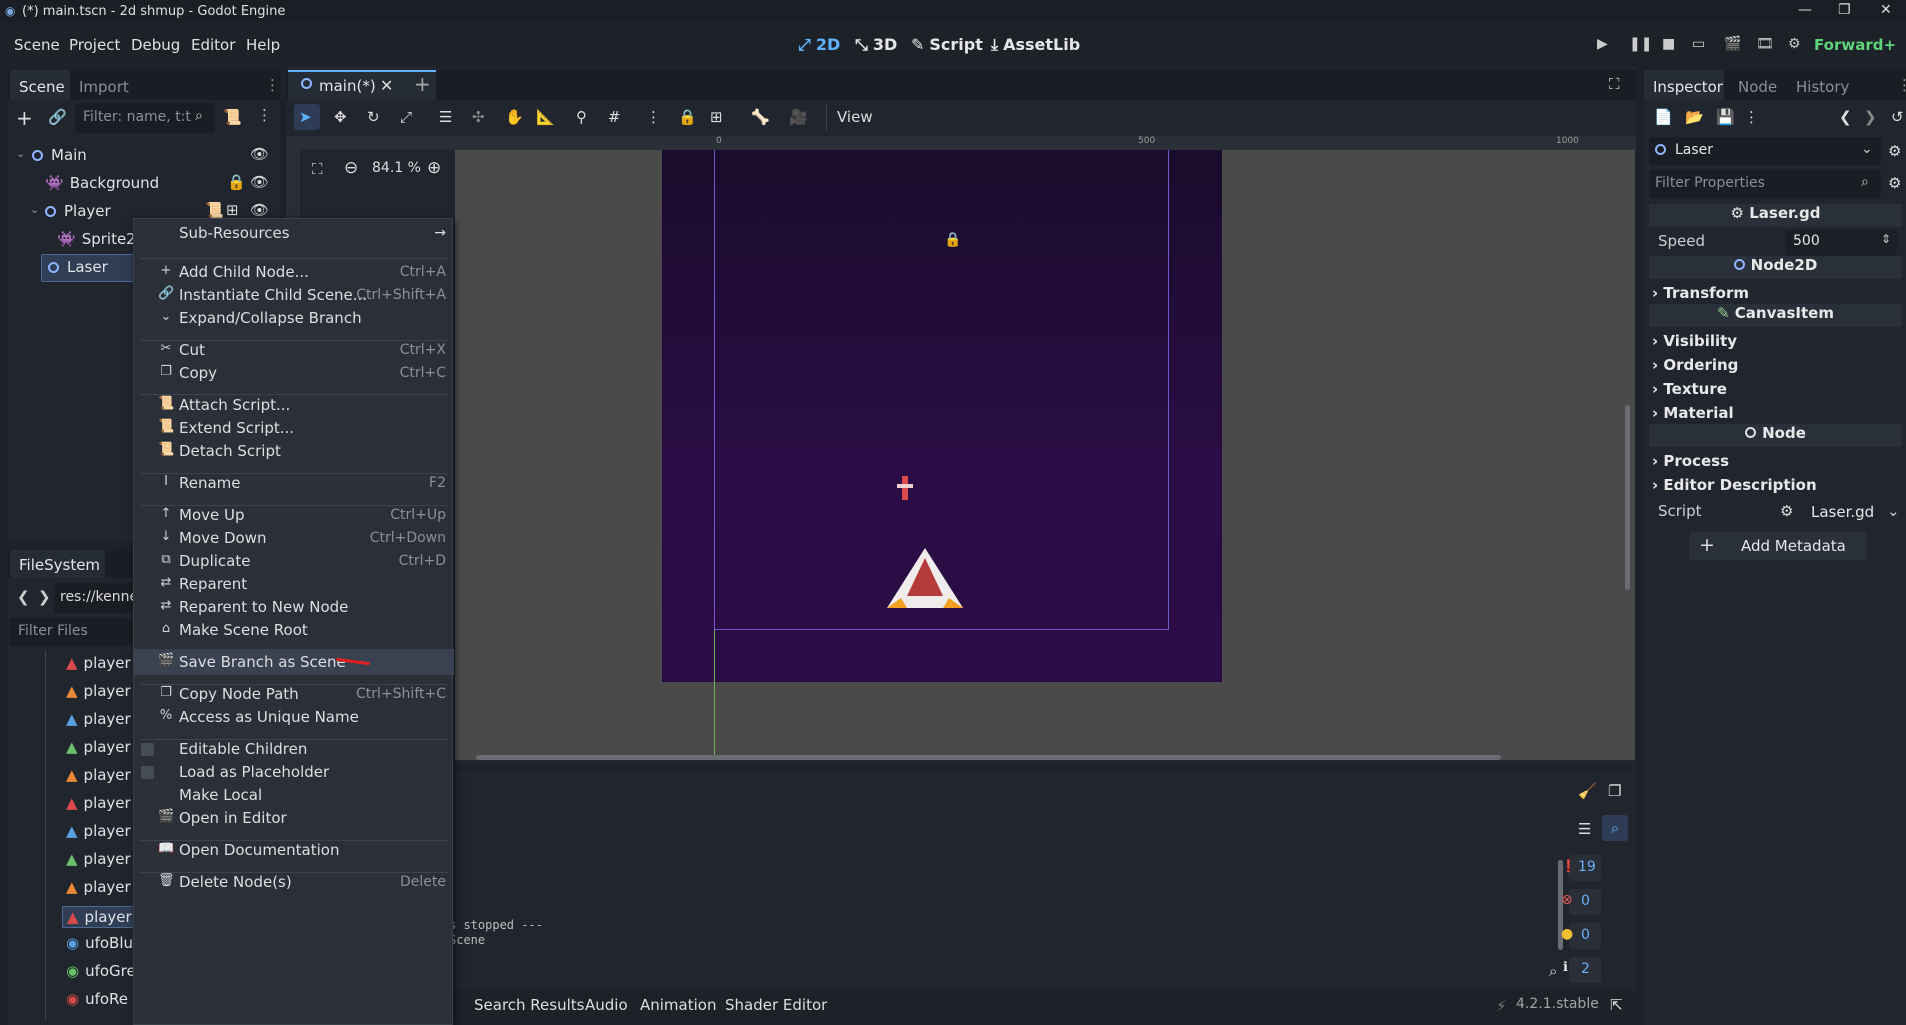  What do you see at coordinates (1897, 117) in the screenshot?
I see `object-history-icon: ↺` at bounding box center [1897, 117].